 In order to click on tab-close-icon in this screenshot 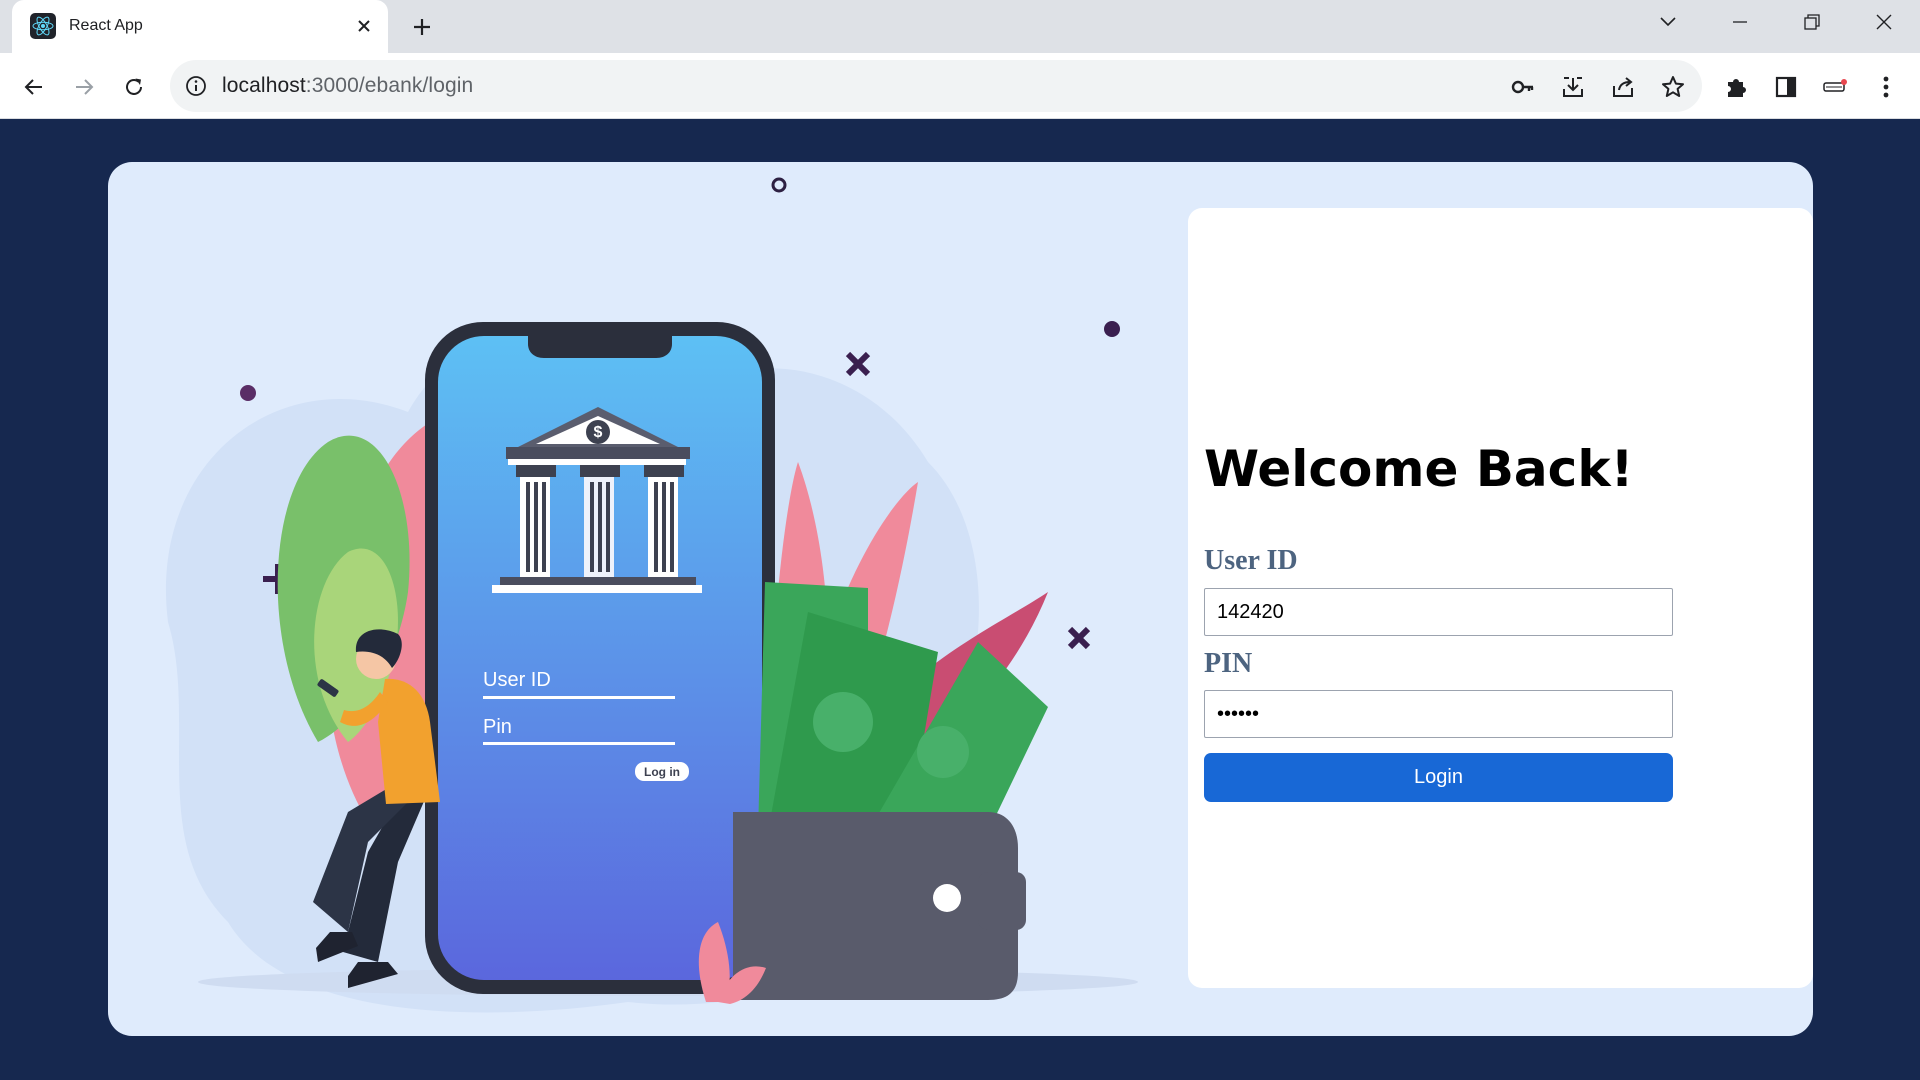, I will do `click(364, 26)`.